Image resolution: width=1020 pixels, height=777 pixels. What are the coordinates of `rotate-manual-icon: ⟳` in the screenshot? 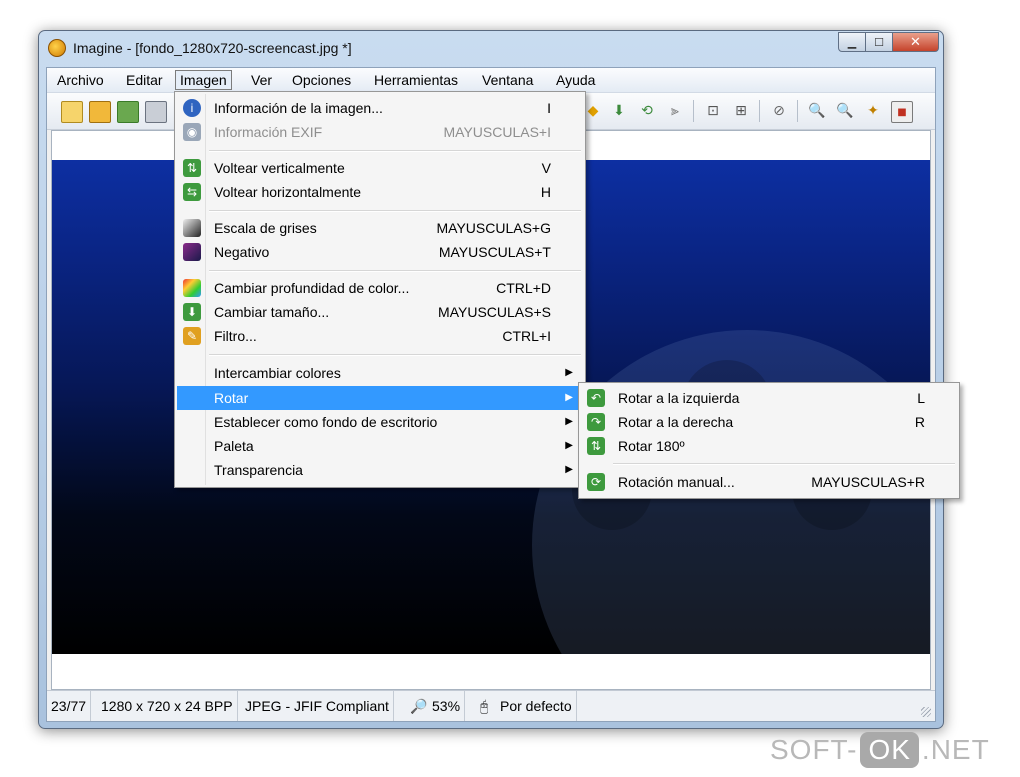 It's located at (596, 482).